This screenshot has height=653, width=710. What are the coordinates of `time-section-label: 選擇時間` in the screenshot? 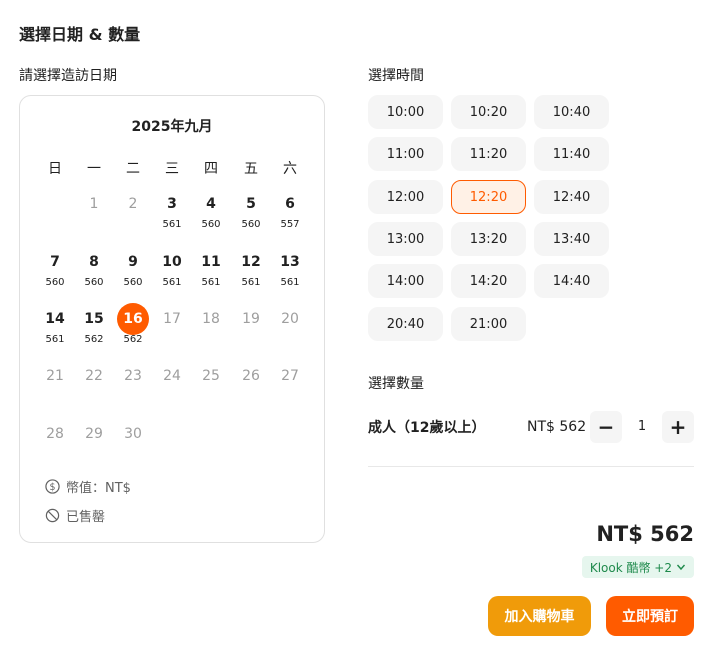 It's located at (396, 76).